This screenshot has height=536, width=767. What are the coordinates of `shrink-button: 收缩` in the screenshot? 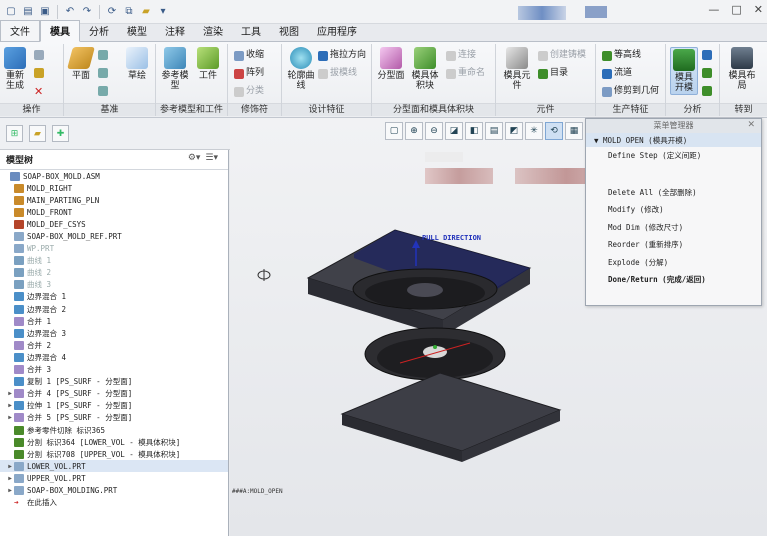 It's located at (249, 55).